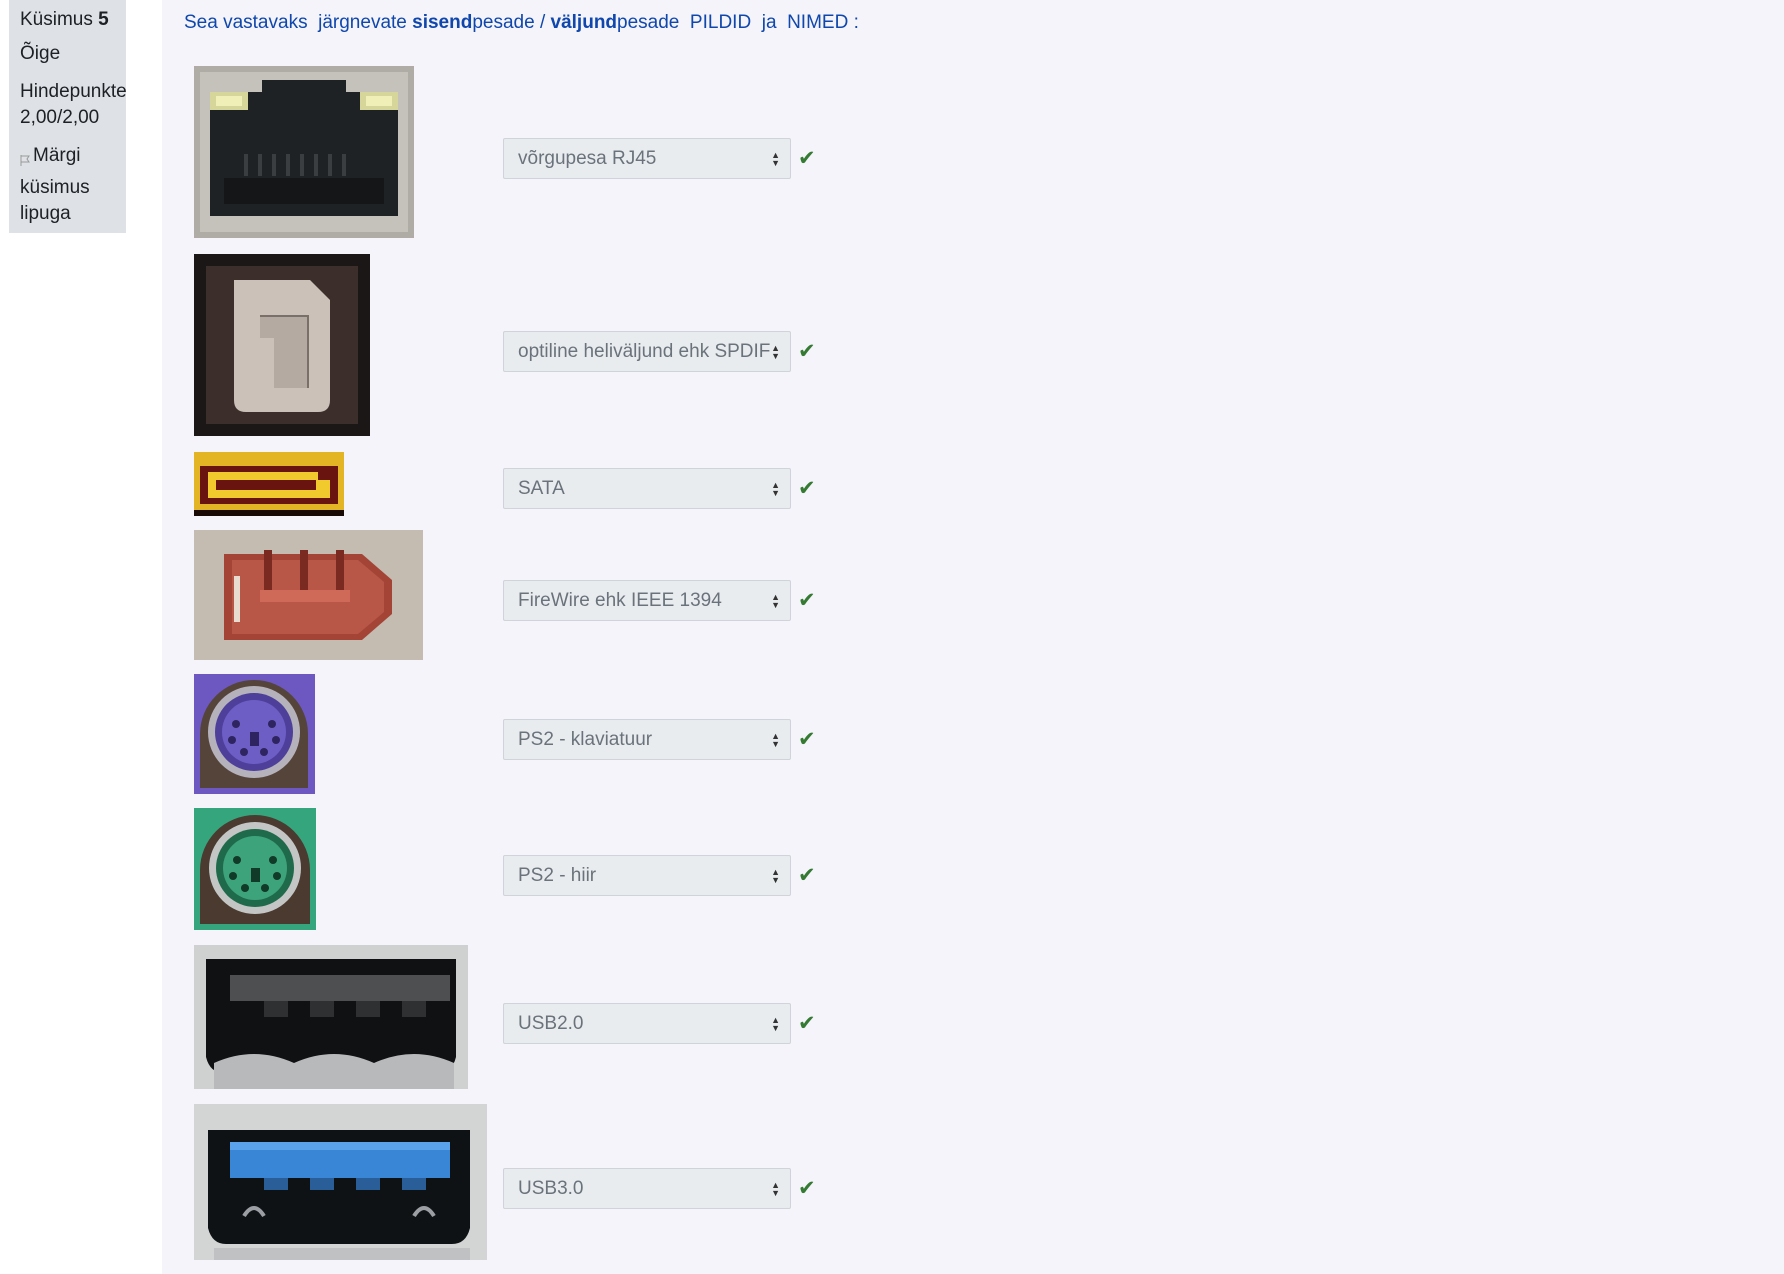 The width and height of the screenshot is (1784, 1274). What do you see at coordinates (25, 162) in the screenshot?
I see `flag-icon` at bounding box center [25, 162].